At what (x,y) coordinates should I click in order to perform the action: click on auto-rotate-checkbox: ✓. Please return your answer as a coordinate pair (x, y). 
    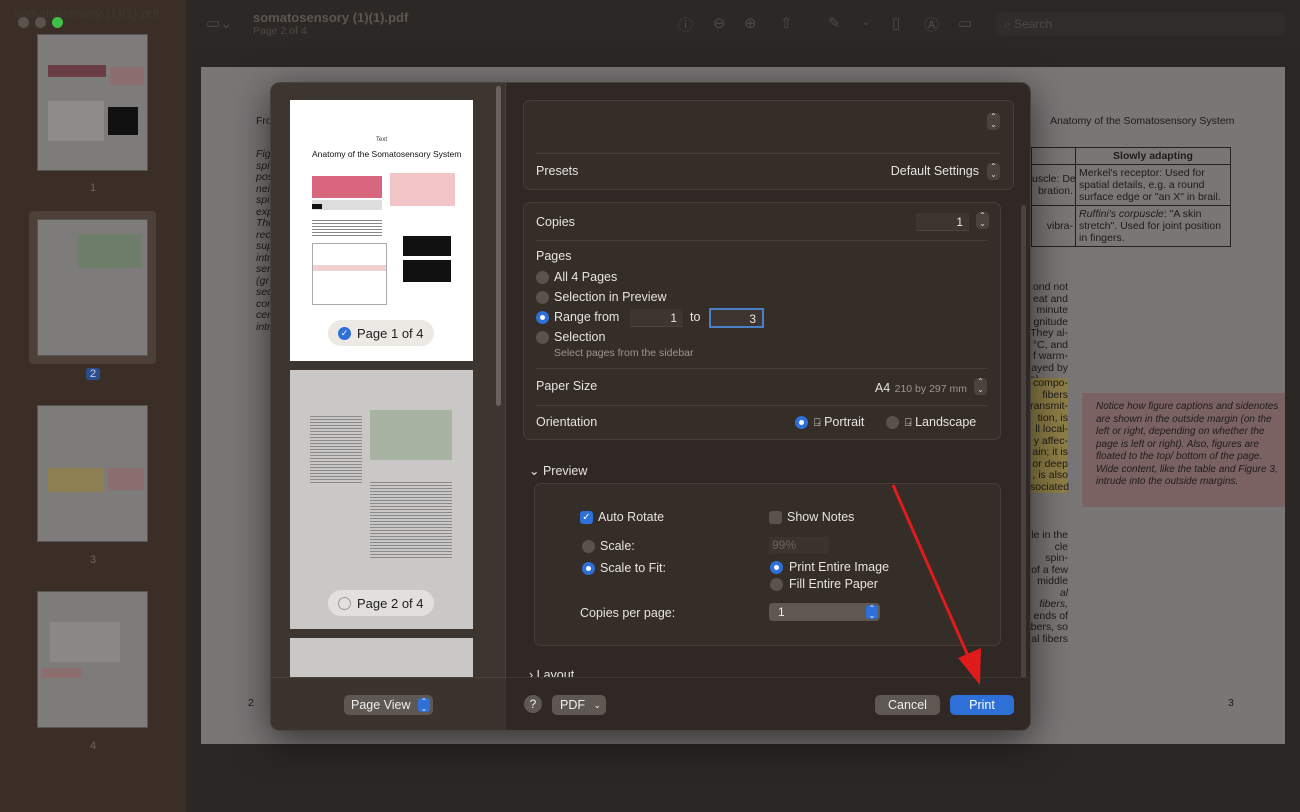
    Looking at the image, I should click on (586, 517).